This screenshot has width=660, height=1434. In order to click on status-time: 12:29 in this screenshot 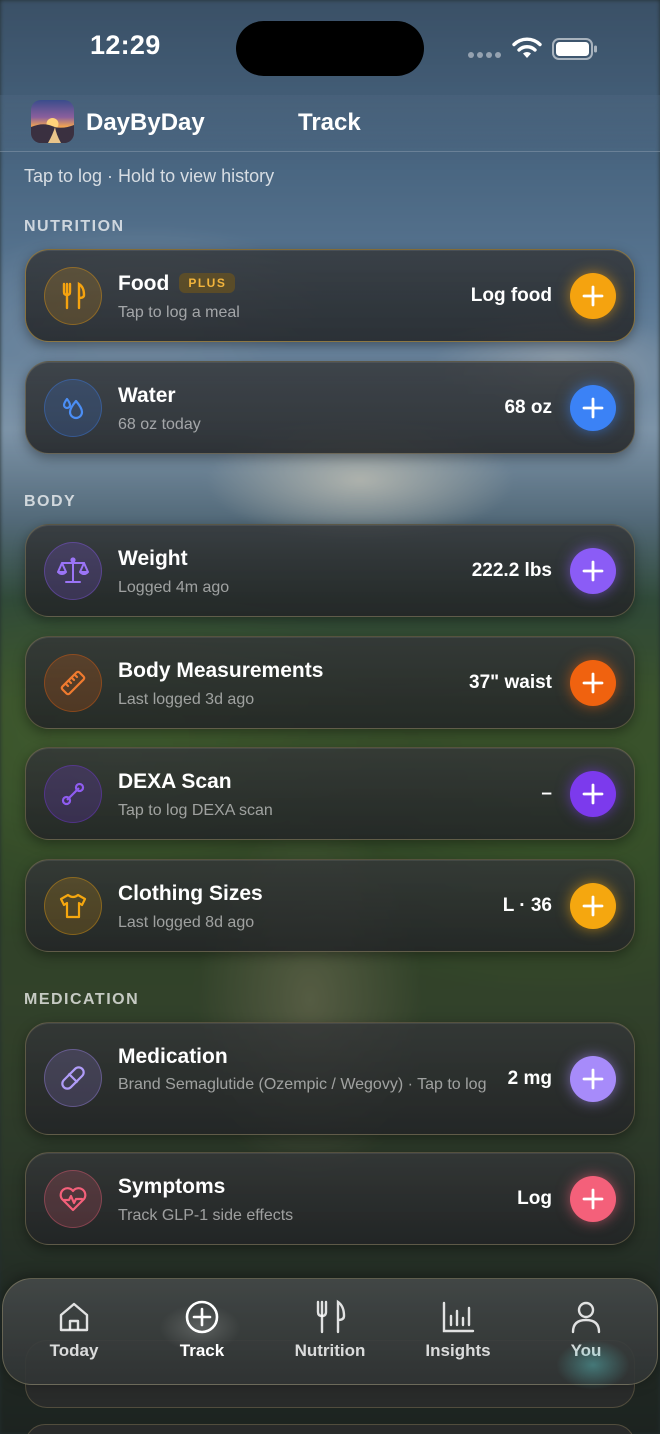, I will do `click(125, 45)`.